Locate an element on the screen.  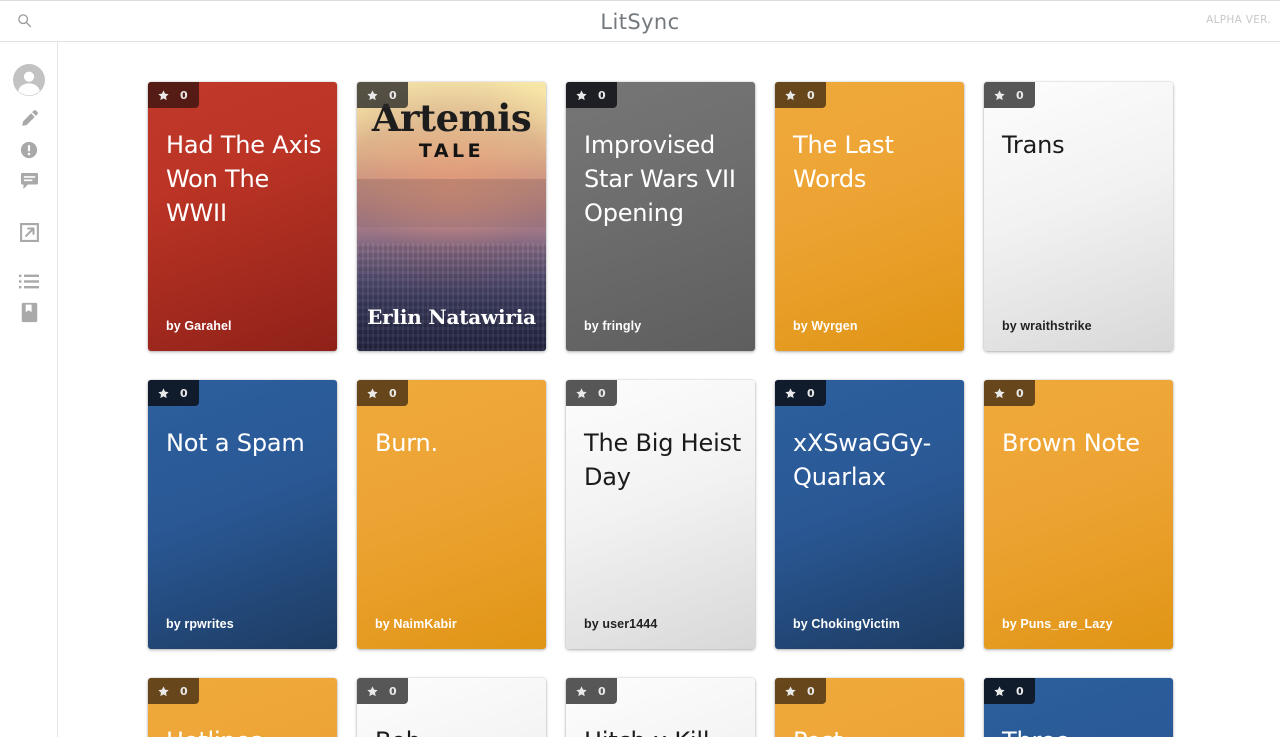
sidebar-item-list is located at coordinates (29, 281).